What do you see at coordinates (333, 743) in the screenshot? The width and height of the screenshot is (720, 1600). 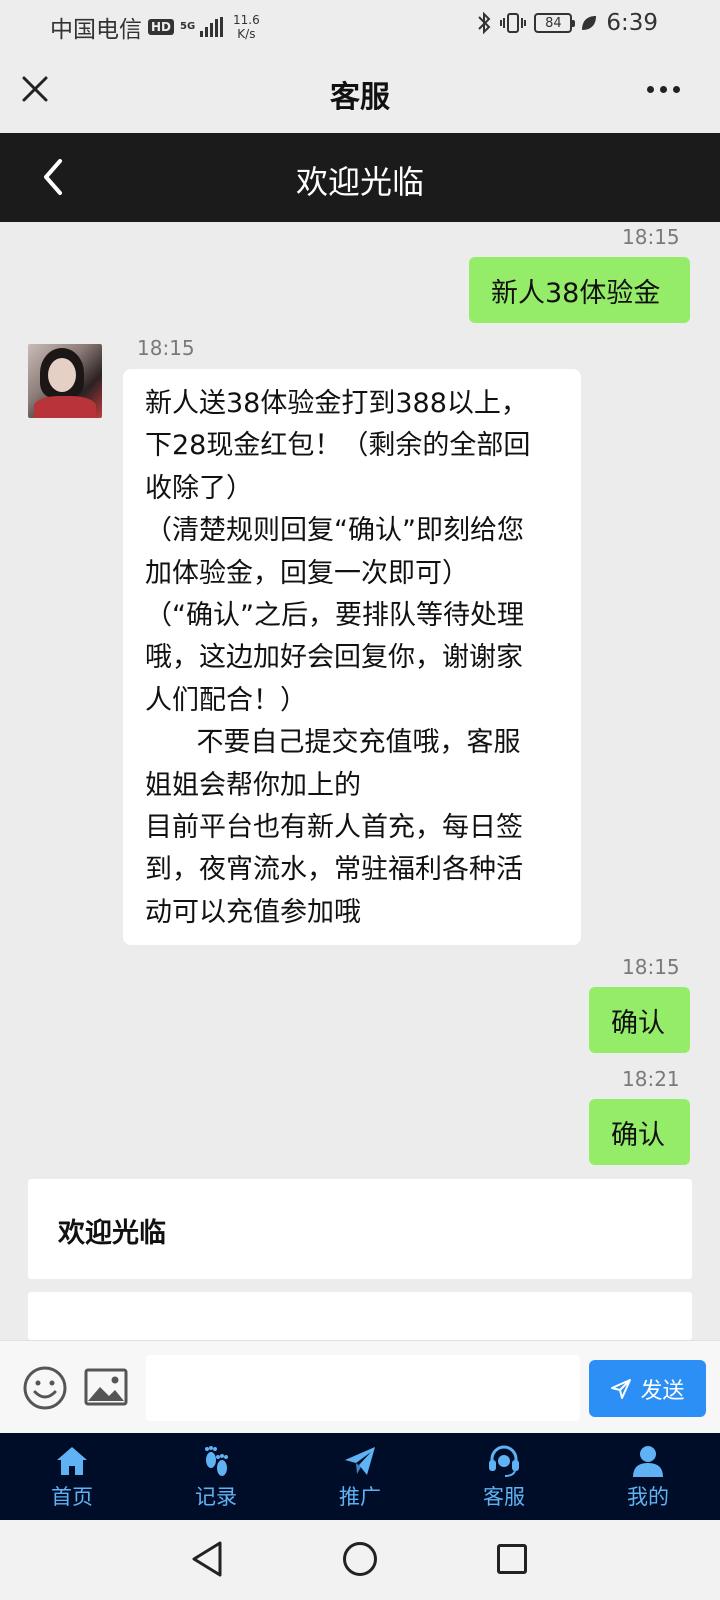 I see `message-line: 不要自己提交充值哦，客服` at bounding box center [333, 743].